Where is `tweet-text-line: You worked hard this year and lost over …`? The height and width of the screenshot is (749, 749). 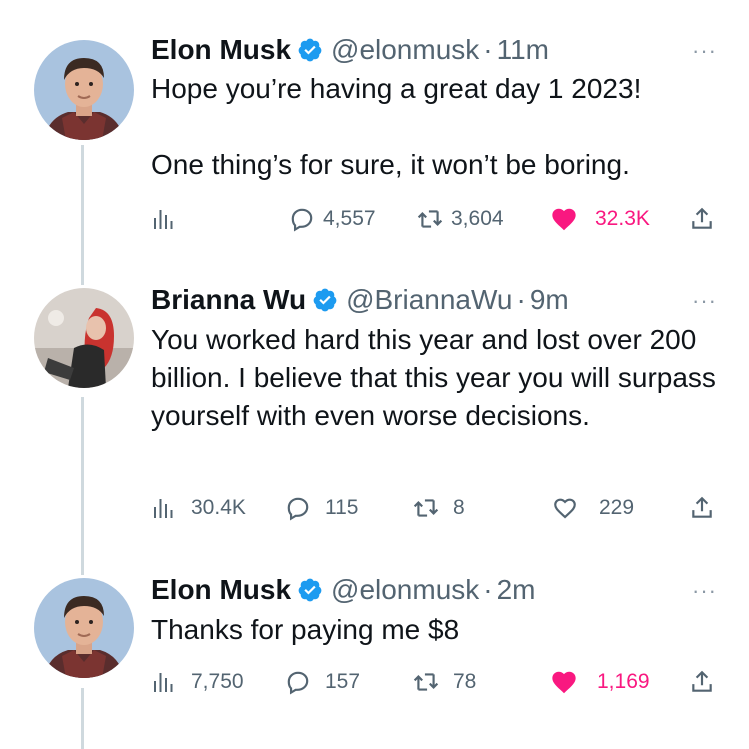
tweet-text-line: You worked hard this year and lost over … is located at coordinates (433, 377).